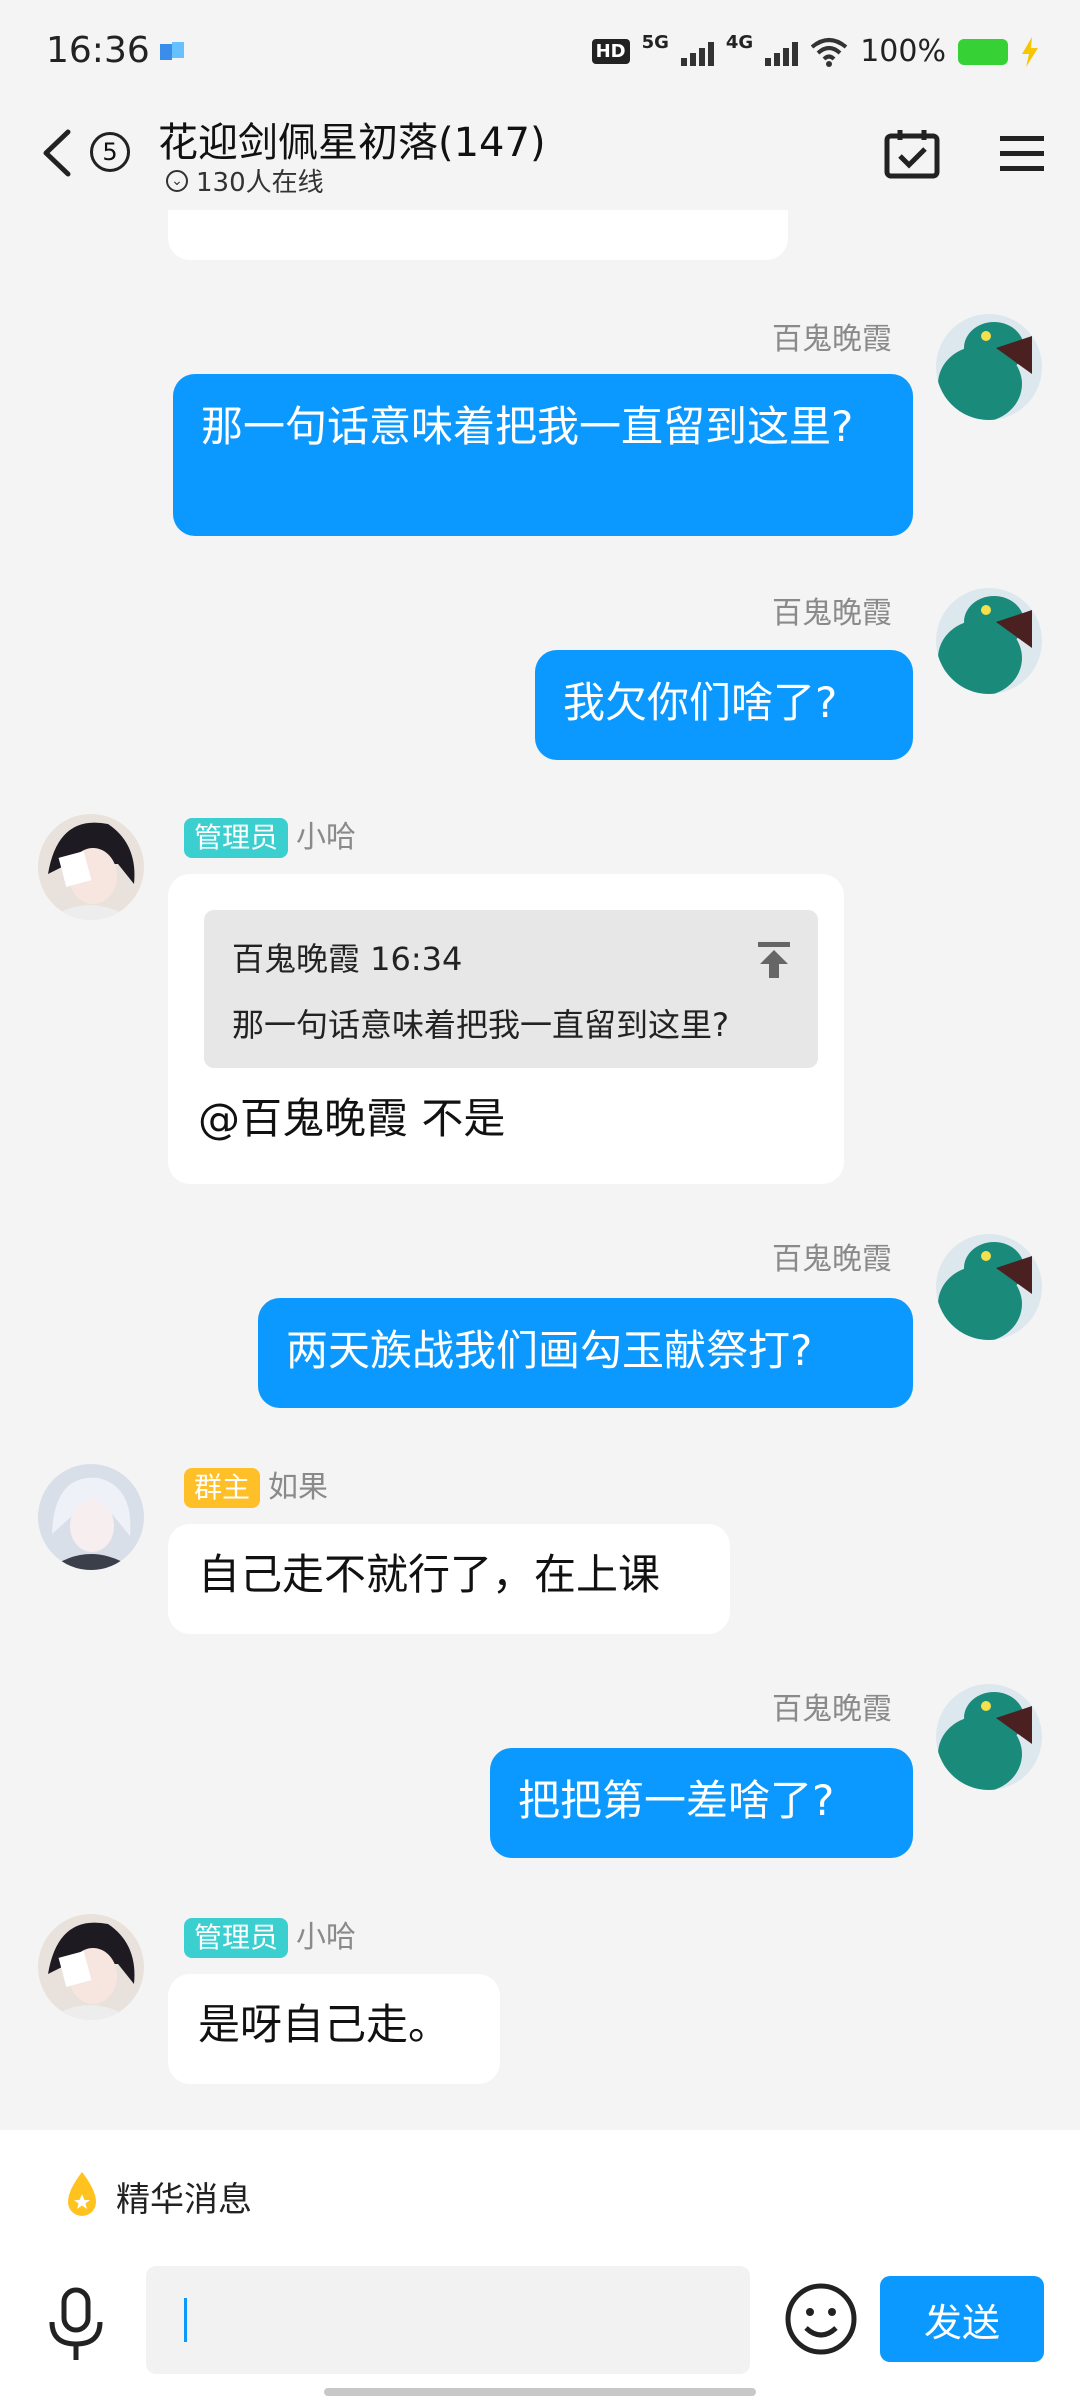  Describe the element at coordinates (821, 2319) in the screenshot. I see `emoji-icon` at that location.